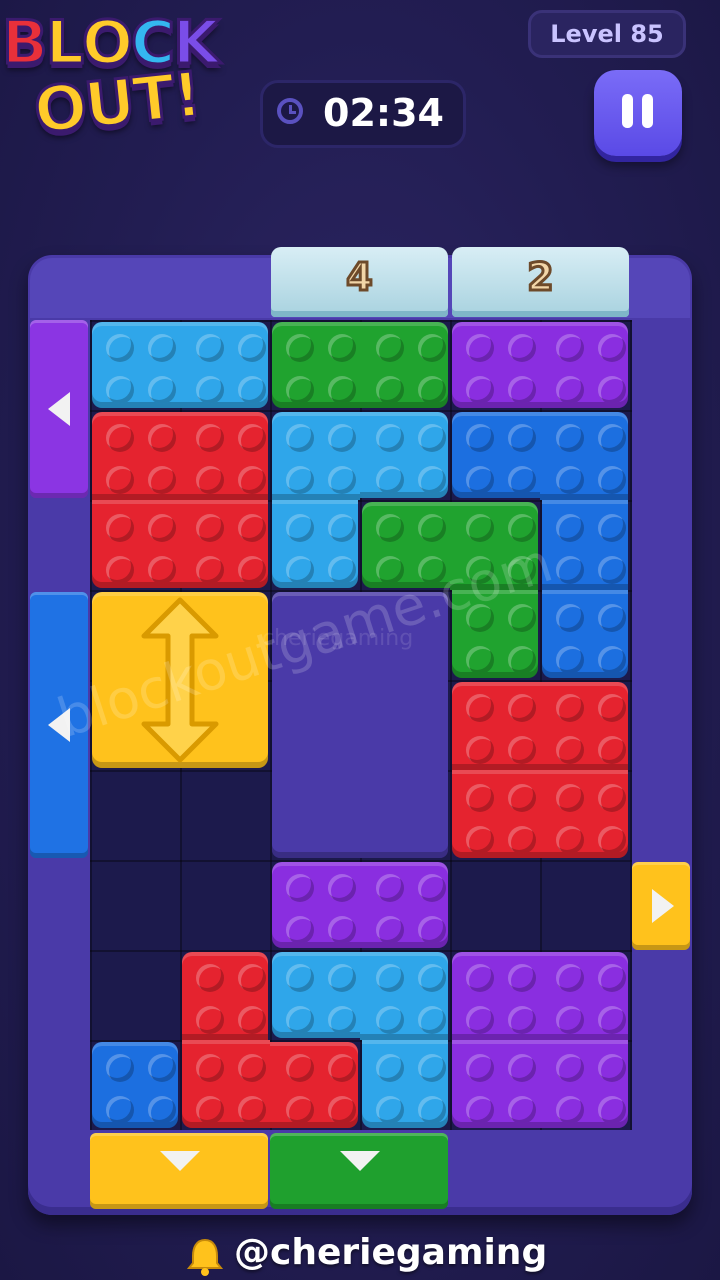 The height and width of the screenshot is (1280, 720). Describe the element at coordinates (540, 277) in the screenshot. I see `exit-counter-value: 2` at that location.